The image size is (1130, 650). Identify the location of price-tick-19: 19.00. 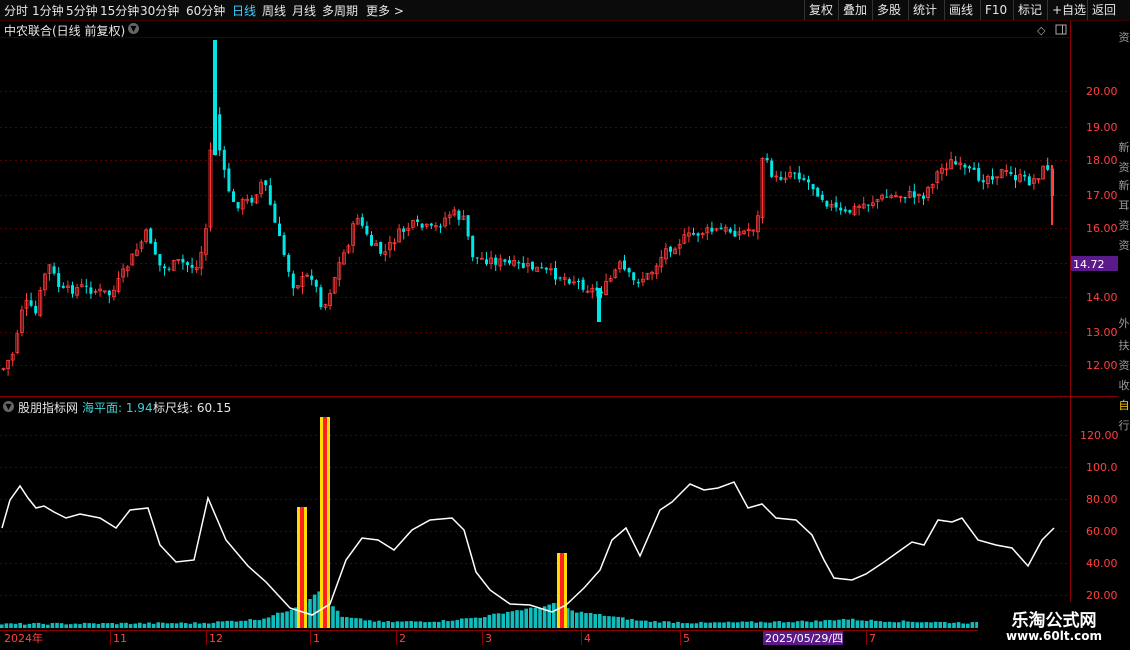
(1102, 127).